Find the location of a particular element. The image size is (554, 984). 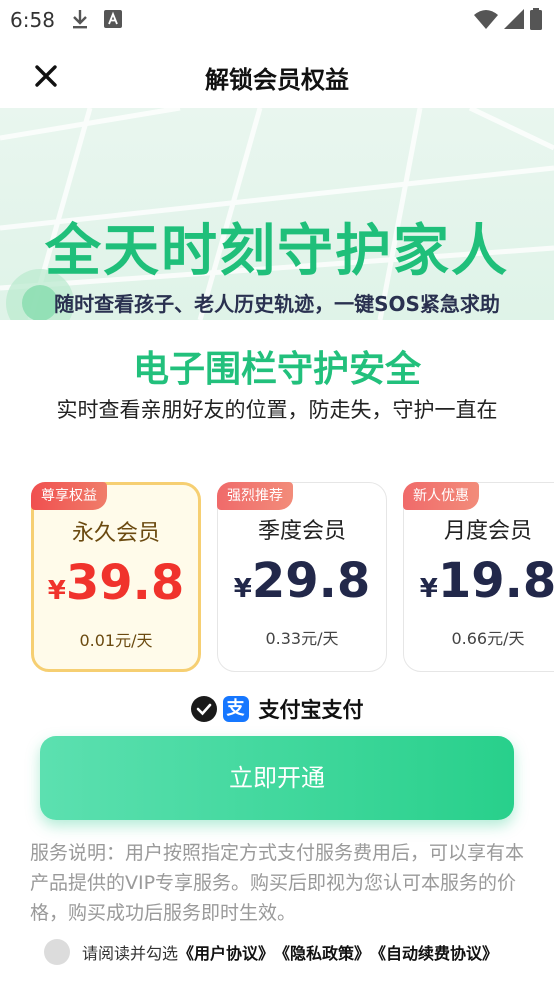

plan-daily-cost: 0.33元/天 is located at coordinates (302, 638).